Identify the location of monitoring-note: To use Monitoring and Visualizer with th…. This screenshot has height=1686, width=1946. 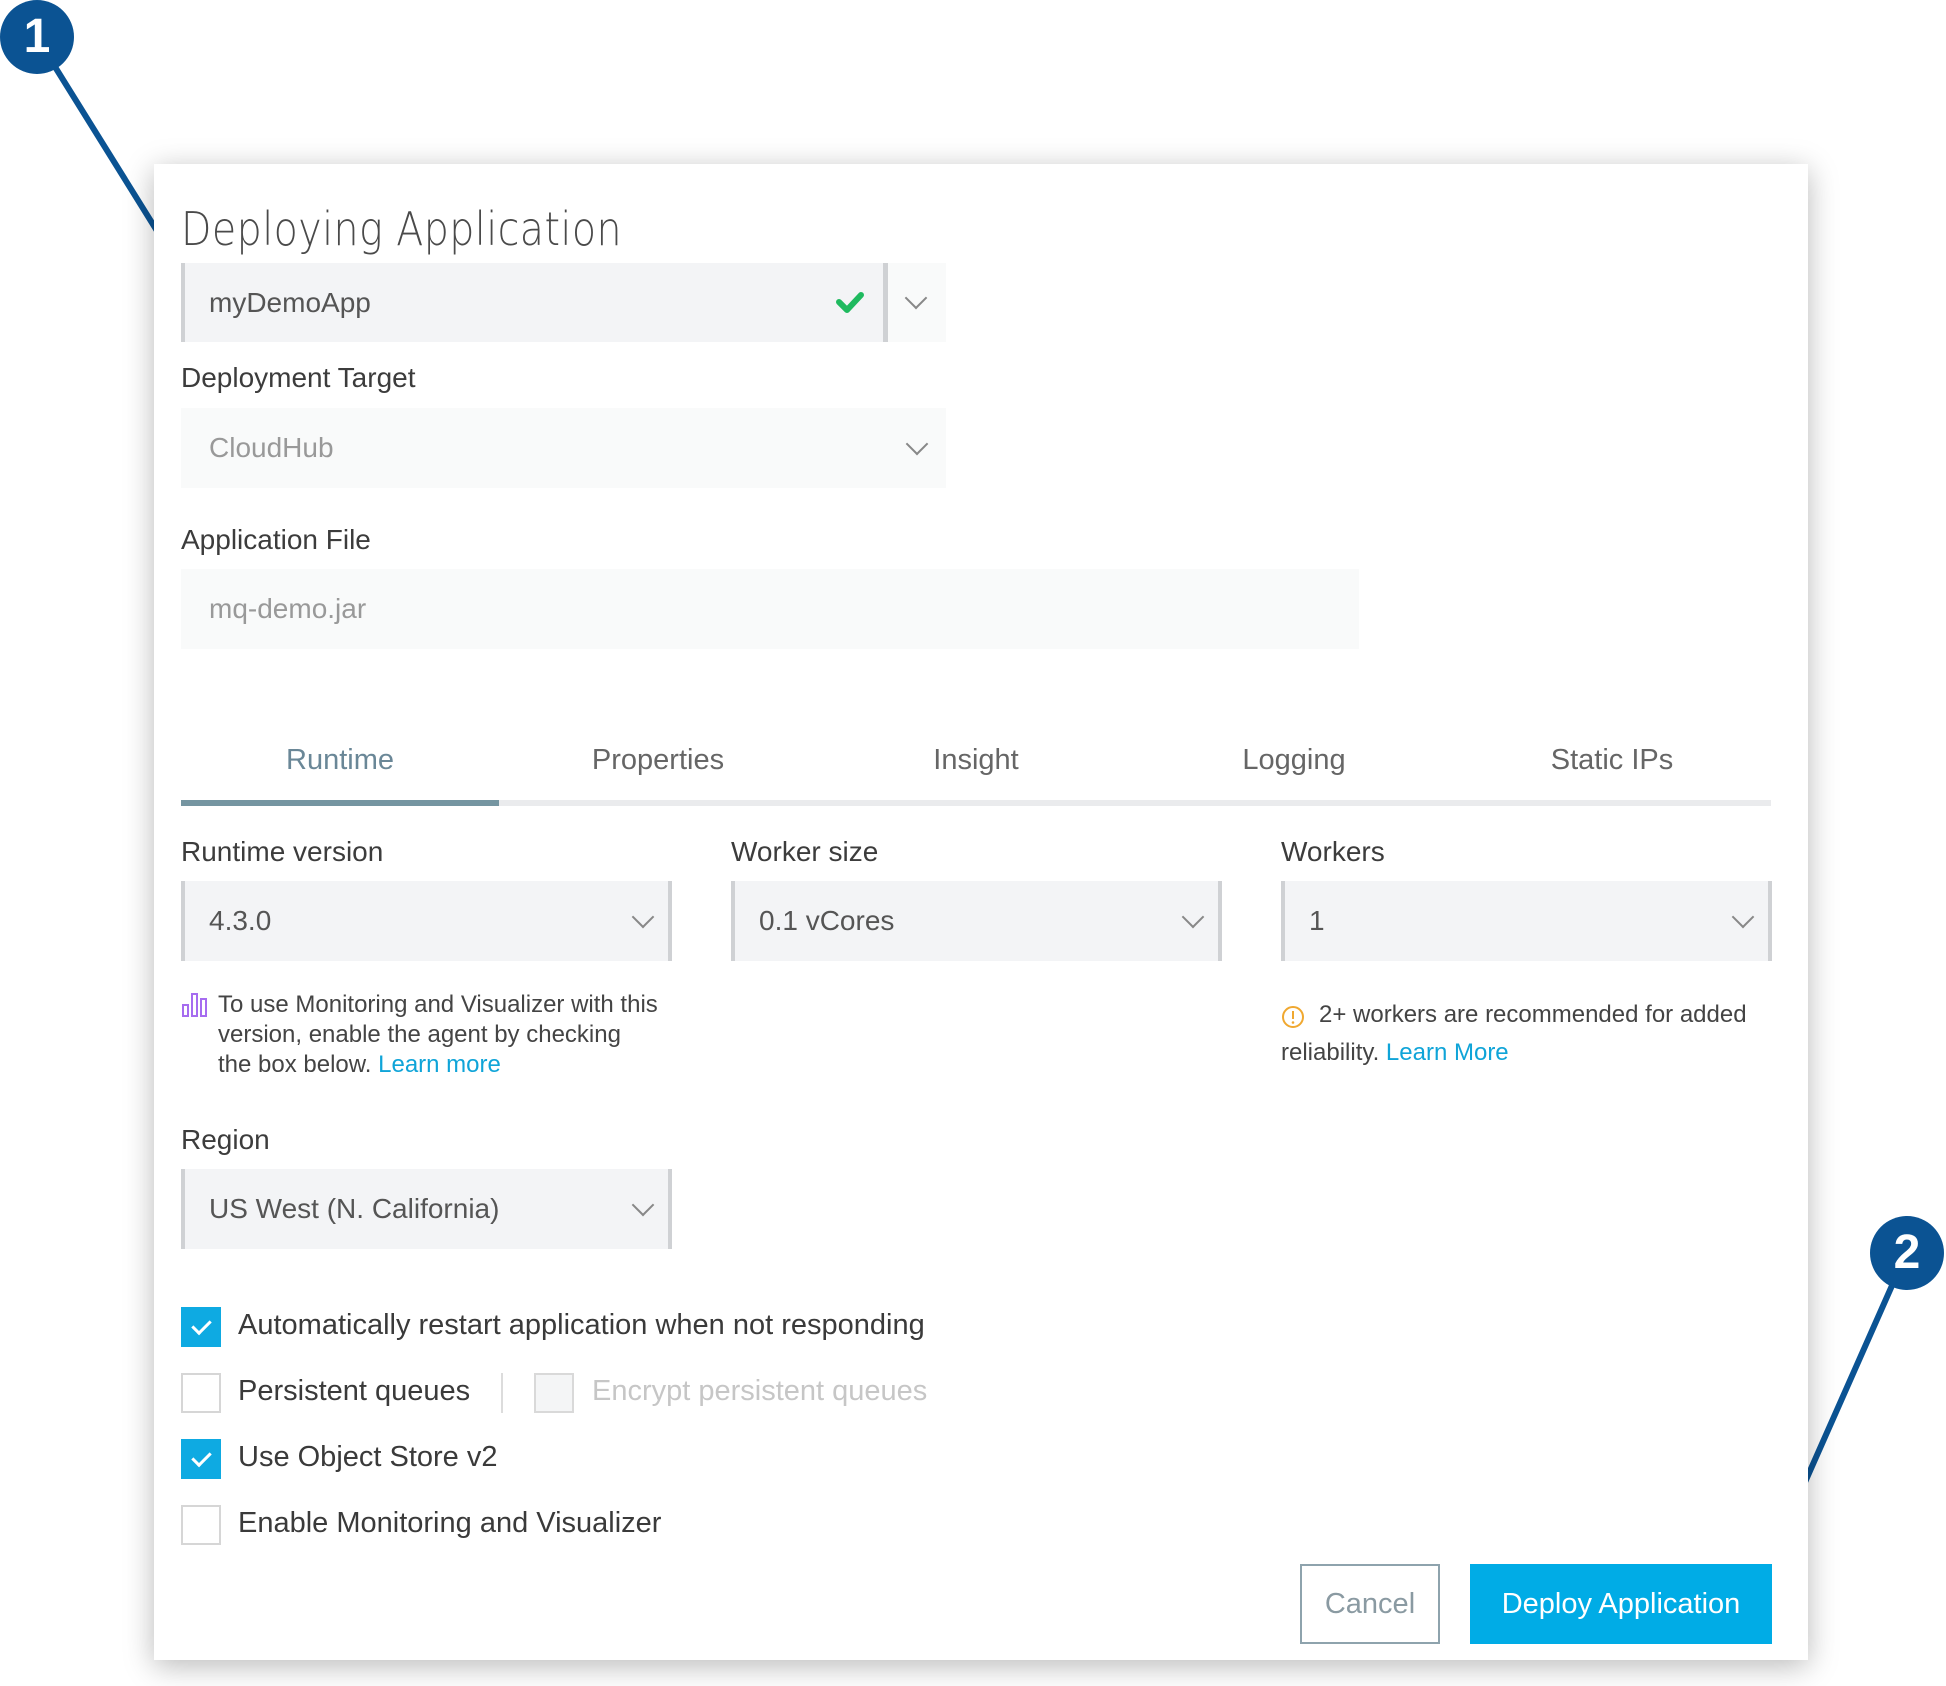
(438, 1035).